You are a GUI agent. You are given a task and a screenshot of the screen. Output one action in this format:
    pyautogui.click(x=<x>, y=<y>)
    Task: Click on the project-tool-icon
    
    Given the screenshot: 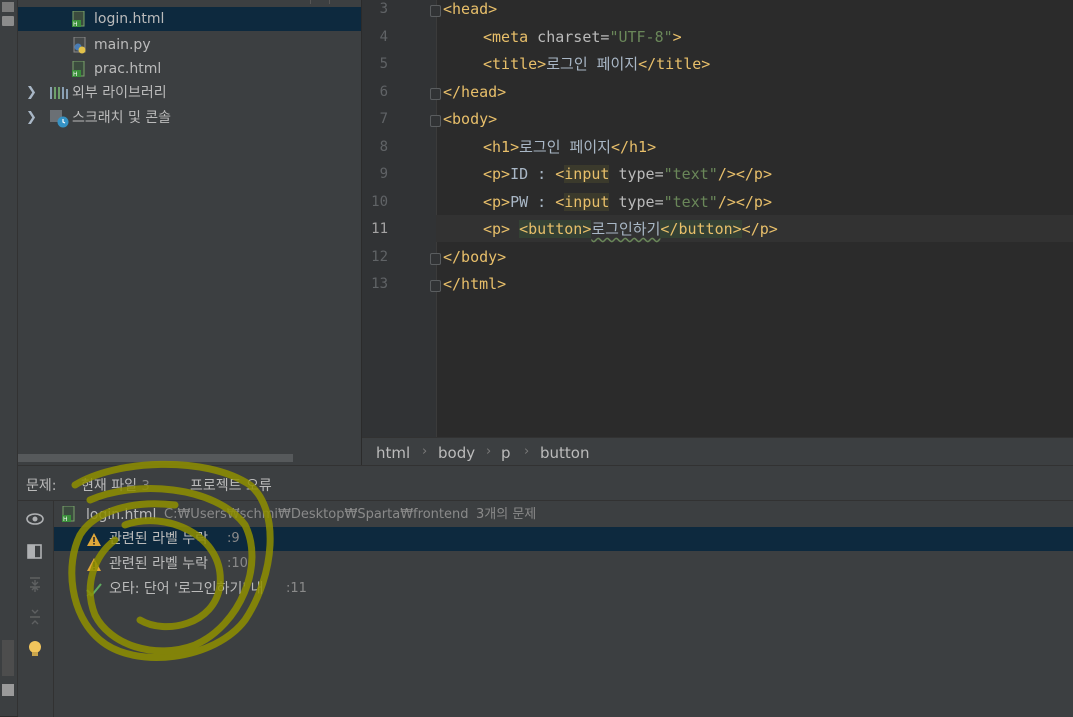 What is the action you would take?
    pyautogui.click(x=8, y=7)
    